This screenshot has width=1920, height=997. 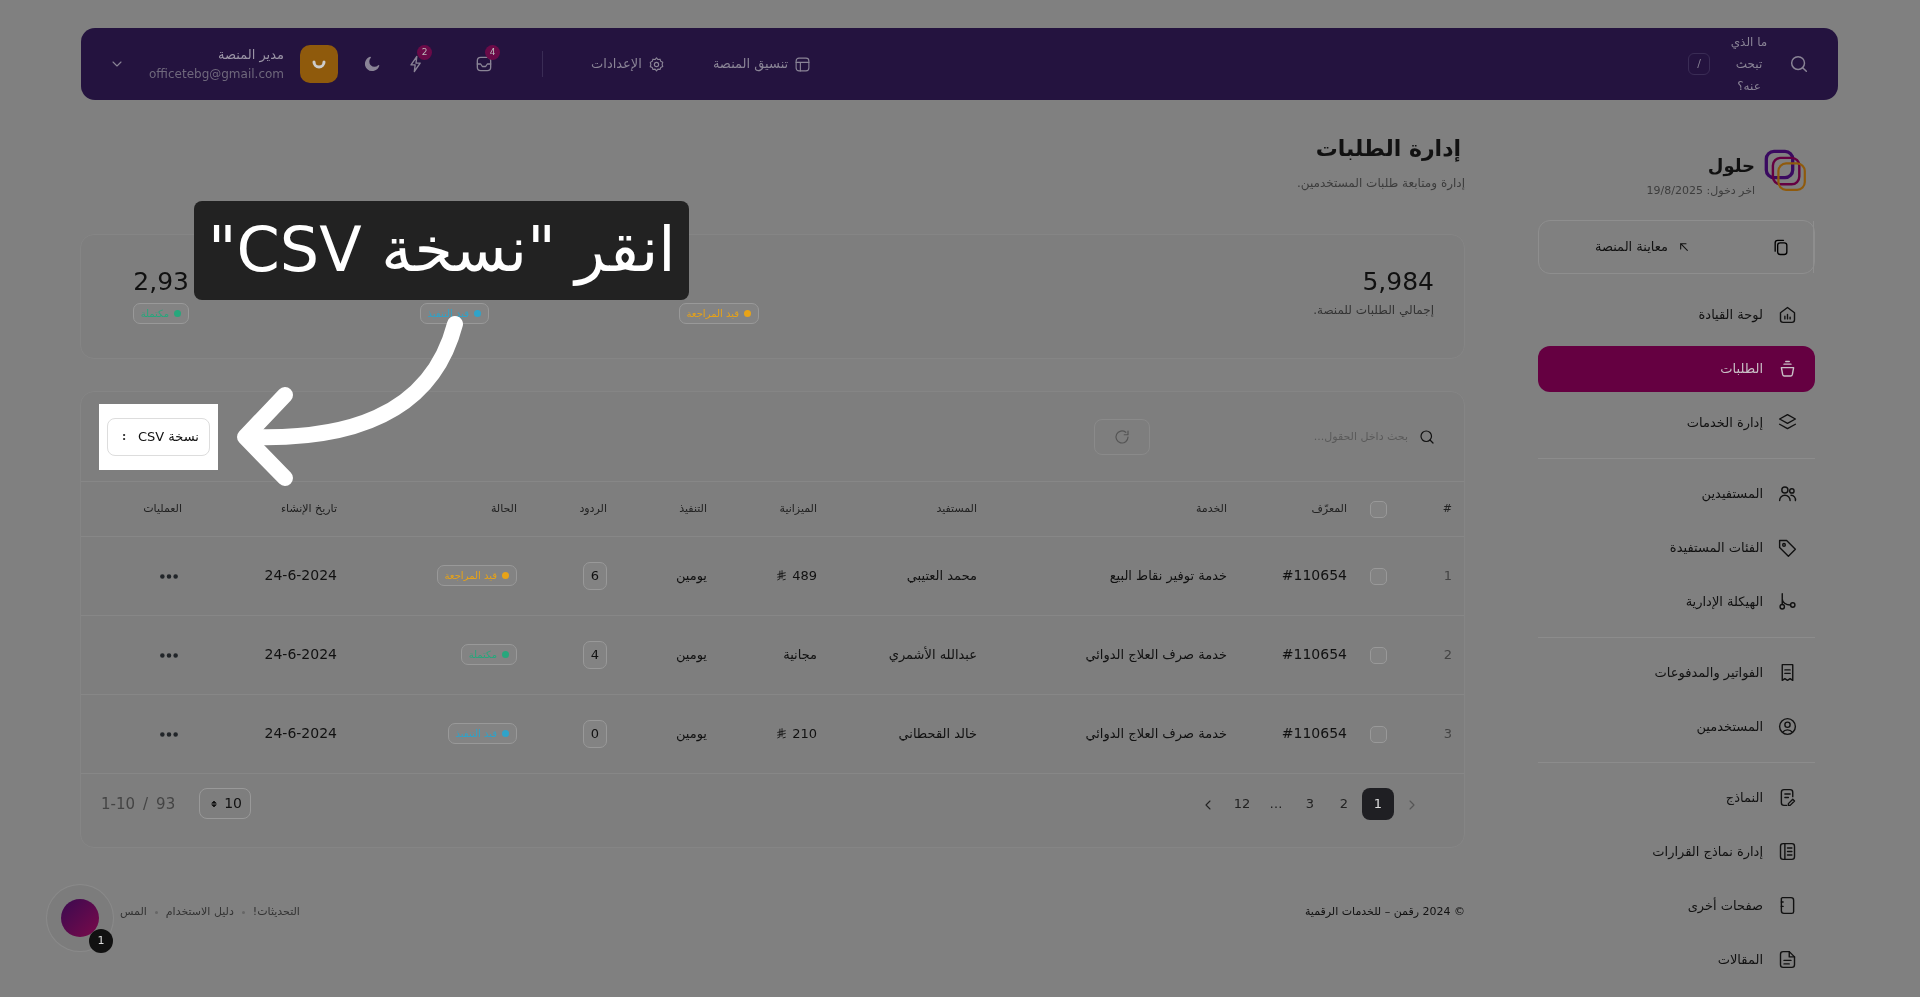 What do you see at coordinates (762, 64) in the screenshot?
I see `nav-link: تنسيق المنصة` at bounding box center [762, 64].